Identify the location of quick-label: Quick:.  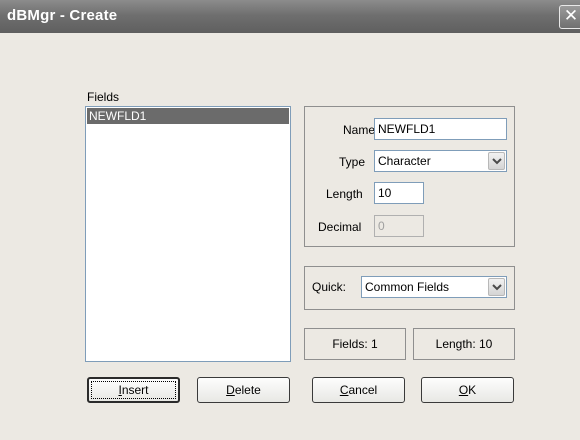
(329, 287).